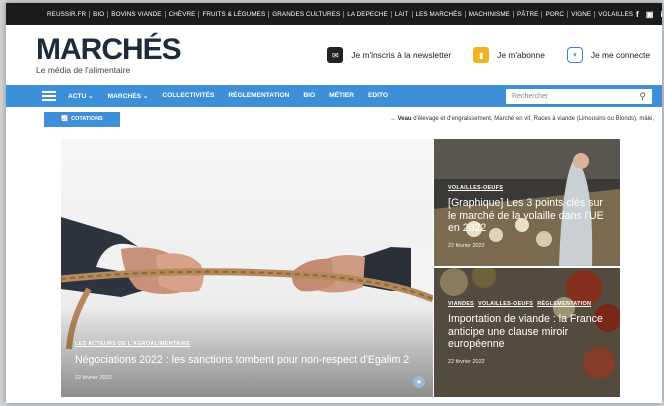  I want to click on hero-date: 22 février 2022, so click(93, 378).